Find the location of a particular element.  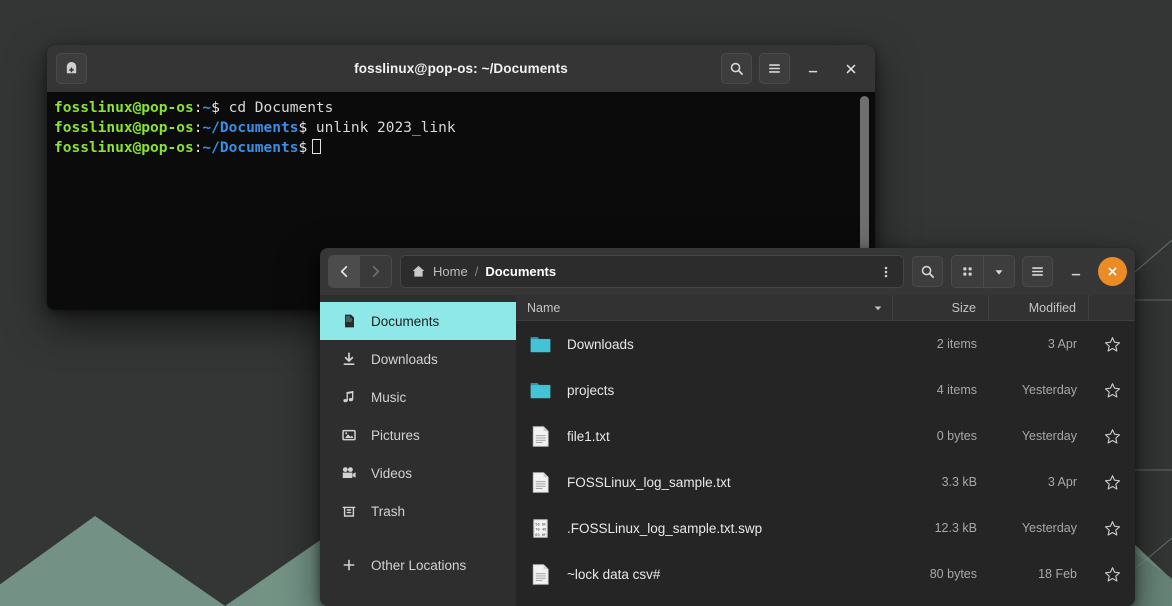

svg-text: 70 49 is located at coordinates (540, 529).